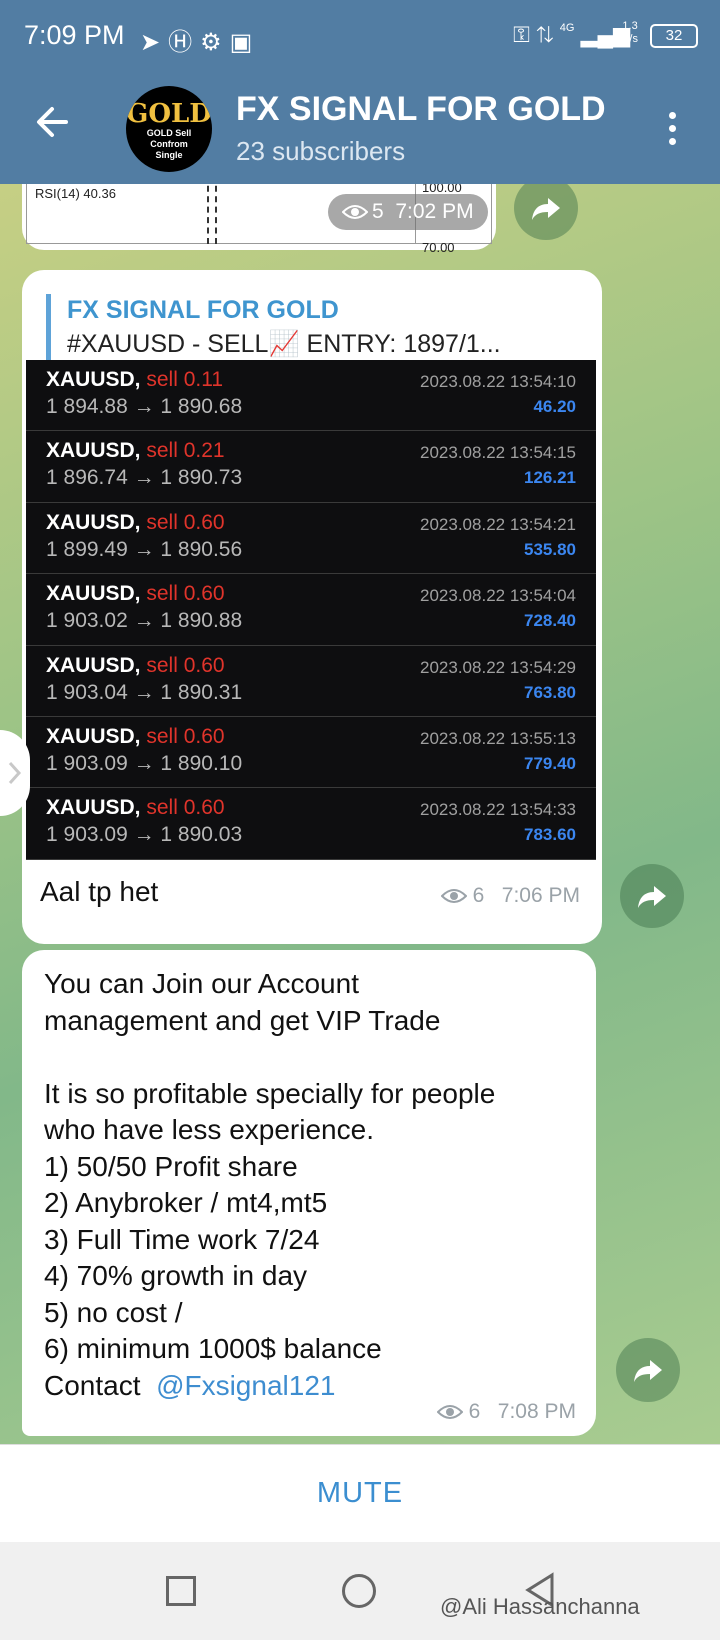 Image resolution: width=720 pixels, height=1640 pixels. Describe the element at coordinates (74, 35) in the screenshot. I see `status-time: 7:09 PM` at that location.